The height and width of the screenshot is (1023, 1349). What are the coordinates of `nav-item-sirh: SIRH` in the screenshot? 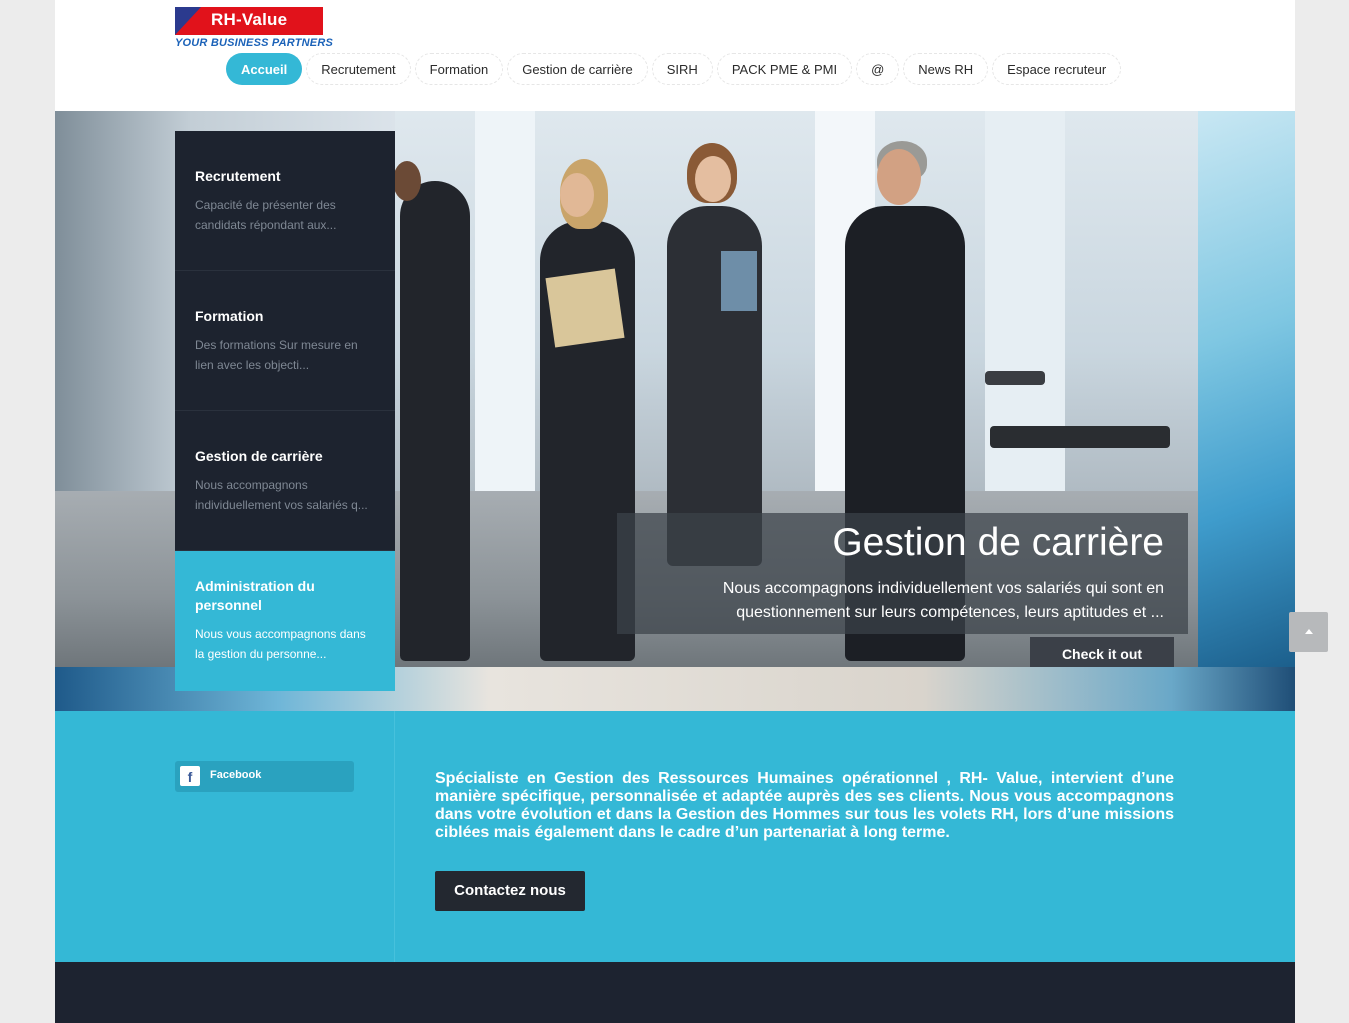 It's located at (682, 69).